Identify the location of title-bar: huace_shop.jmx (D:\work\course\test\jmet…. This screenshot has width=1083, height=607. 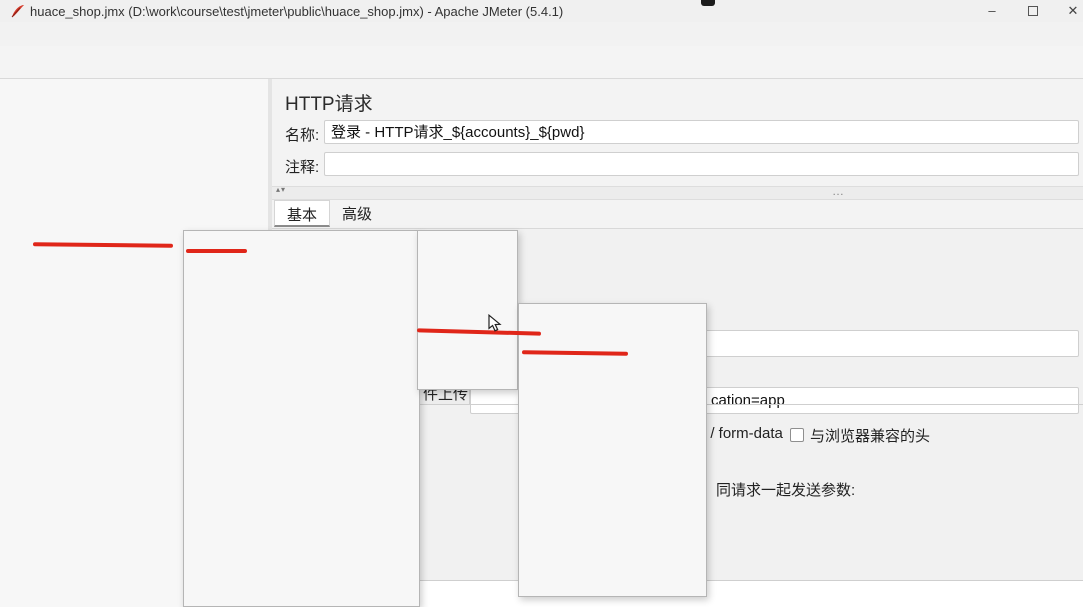
(541, 11).